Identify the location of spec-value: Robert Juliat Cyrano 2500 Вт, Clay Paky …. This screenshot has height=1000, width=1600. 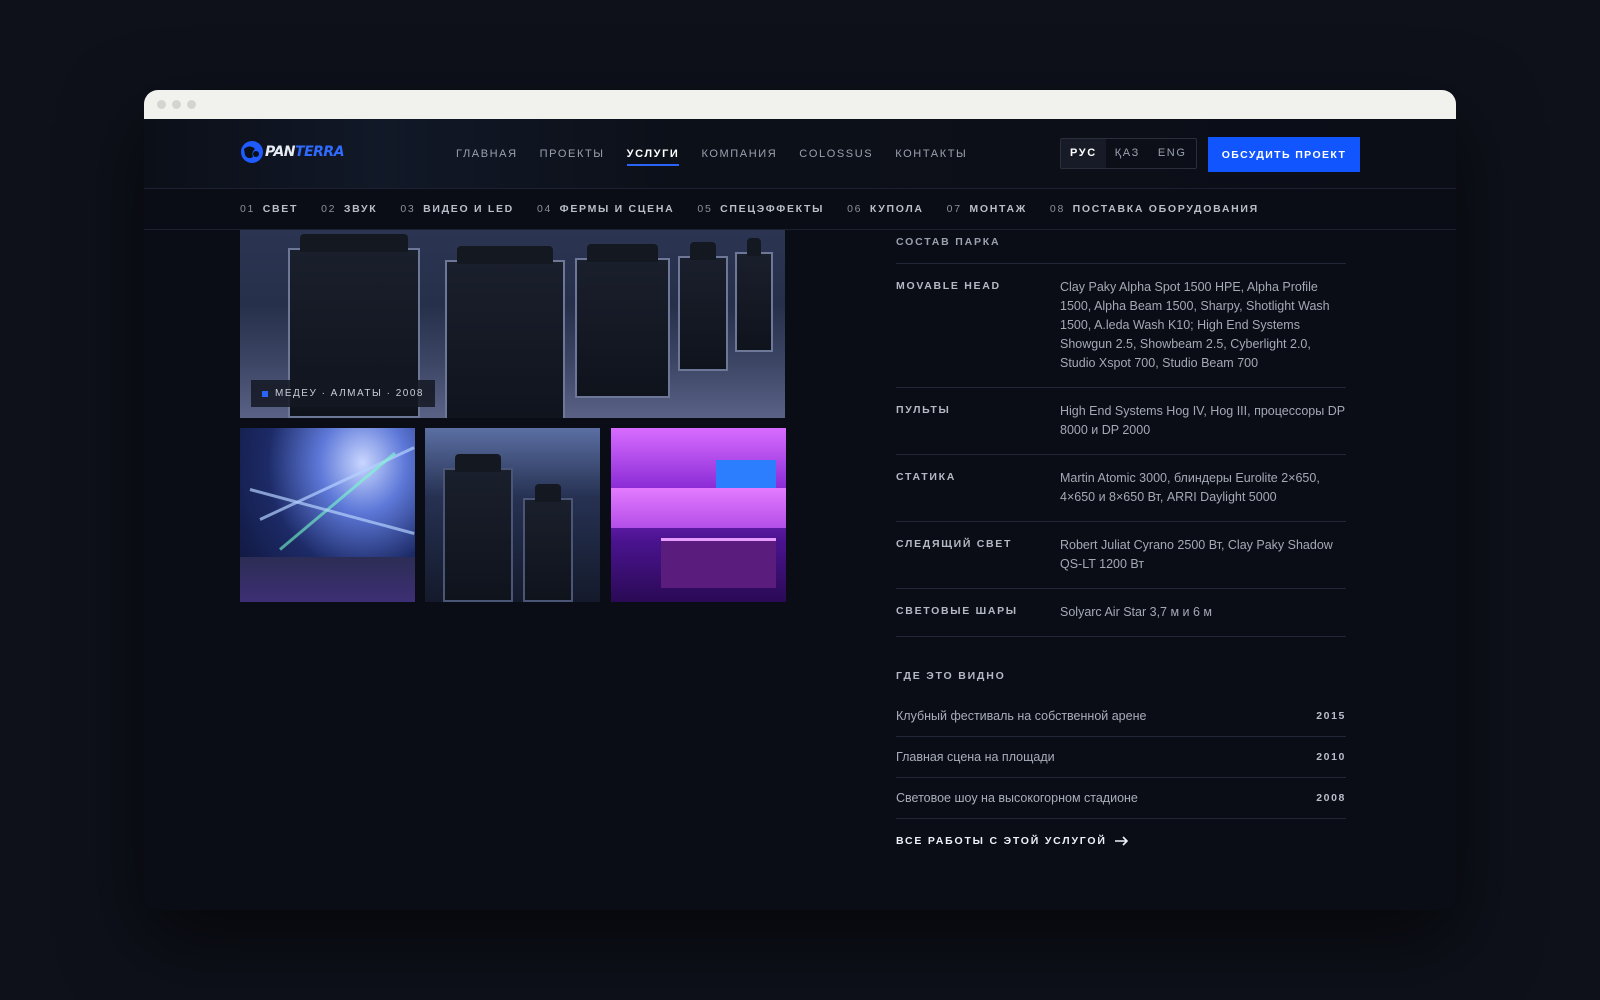
(1196, 554).